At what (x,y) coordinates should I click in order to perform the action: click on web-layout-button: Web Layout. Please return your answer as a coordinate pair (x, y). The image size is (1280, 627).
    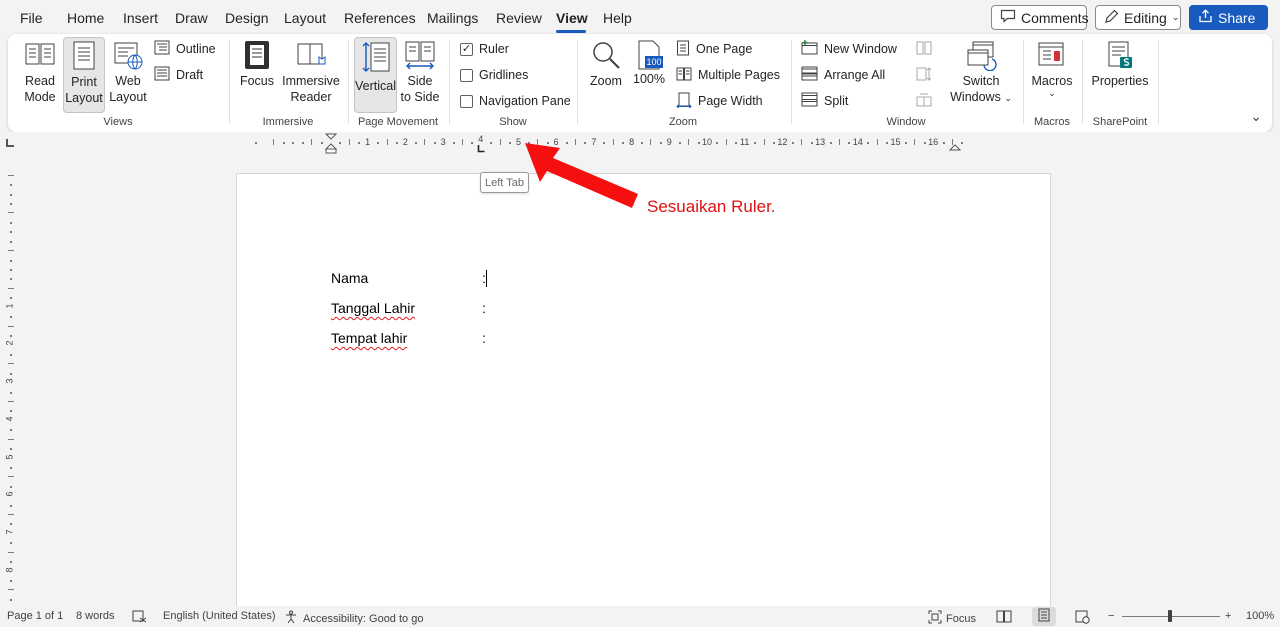
    Looking at the image, I should click on (128, 73).